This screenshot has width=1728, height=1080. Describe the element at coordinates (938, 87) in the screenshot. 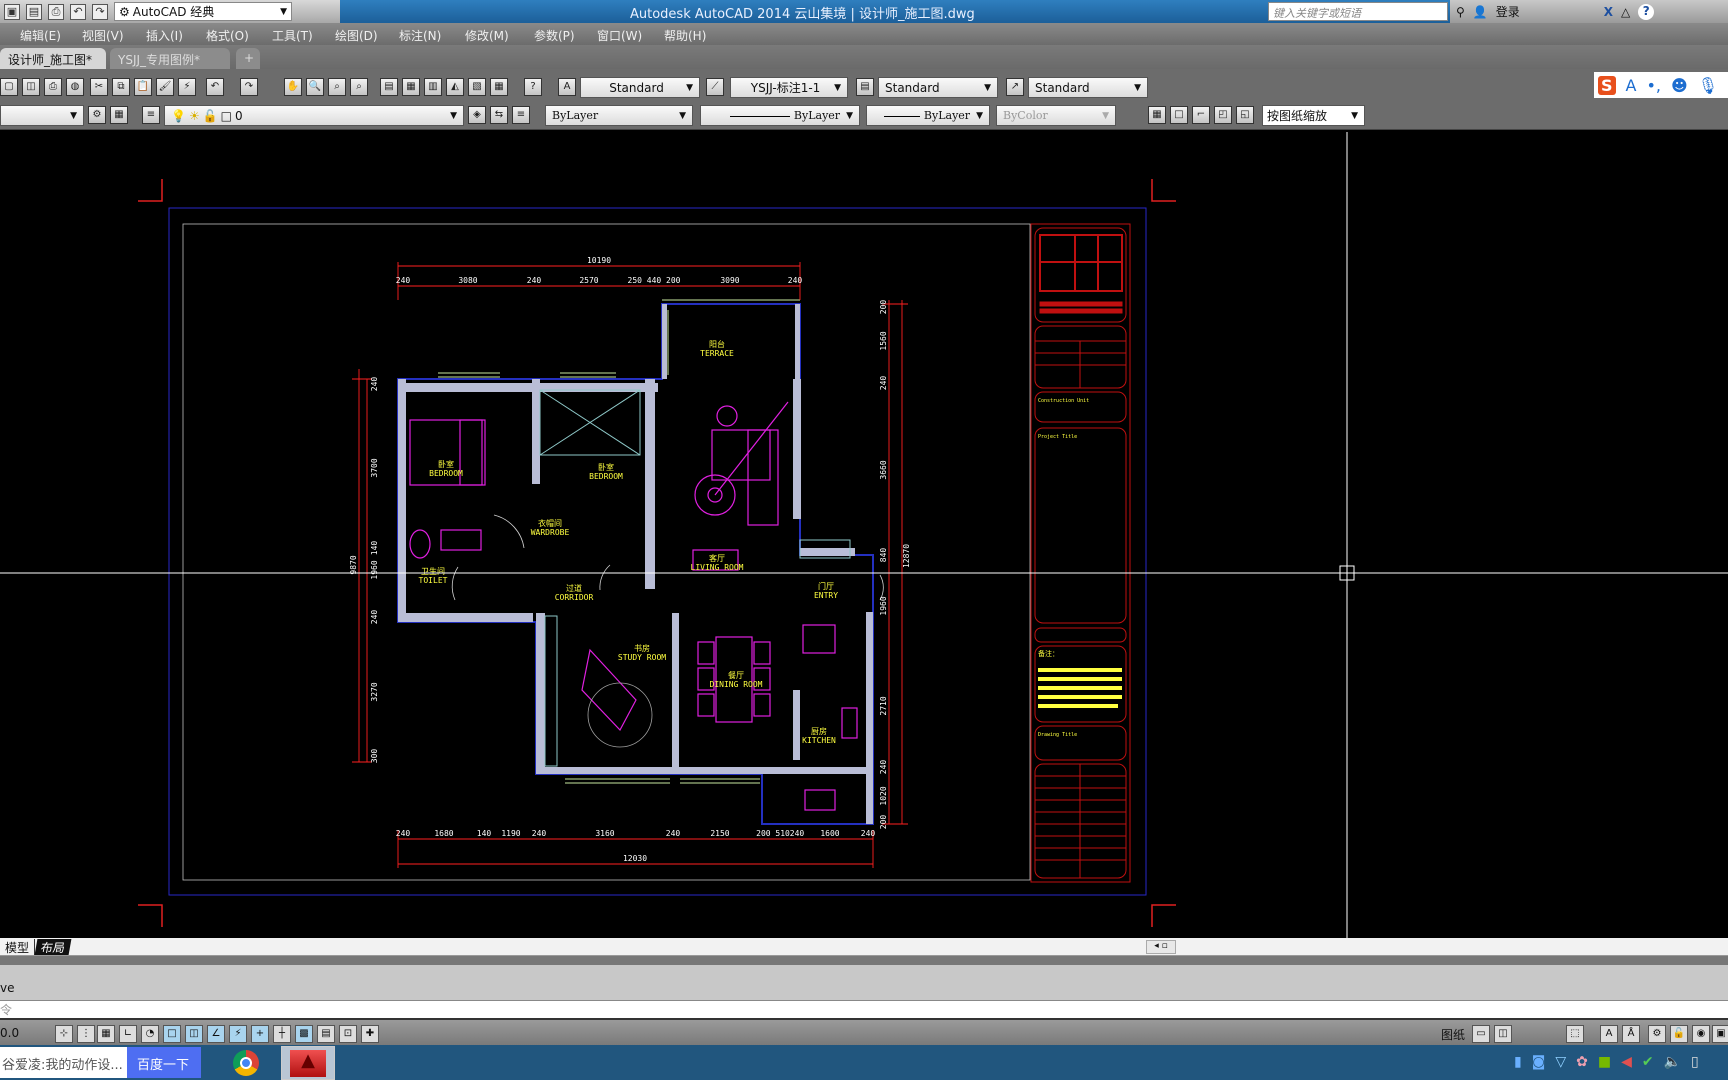

I see `table-style-dropdown: Standard ▼` at that location.